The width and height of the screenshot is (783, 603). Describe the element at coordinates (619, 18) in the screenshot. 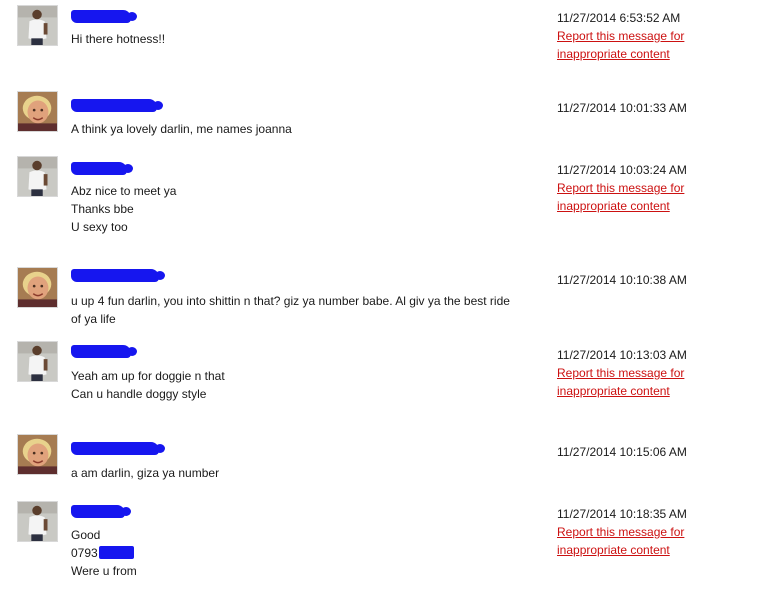

I see `message-timestamp: 11/27/2014 6:53:52 AM` at that location.